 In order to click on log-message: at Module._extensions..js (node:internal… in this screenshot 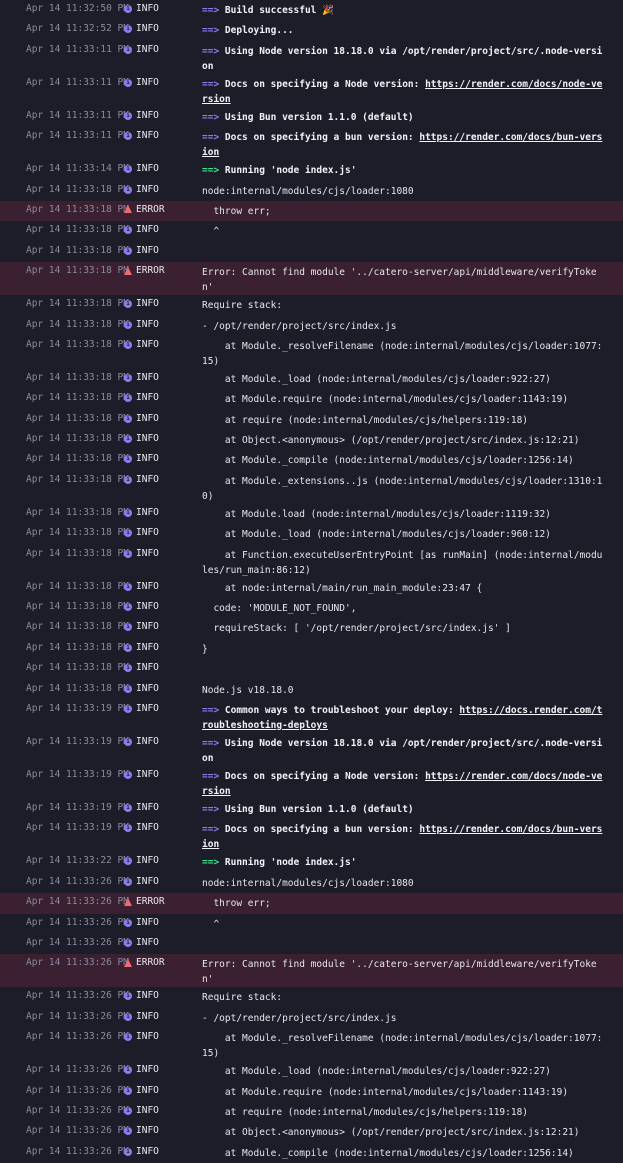, I will do `click(400, 489)`.